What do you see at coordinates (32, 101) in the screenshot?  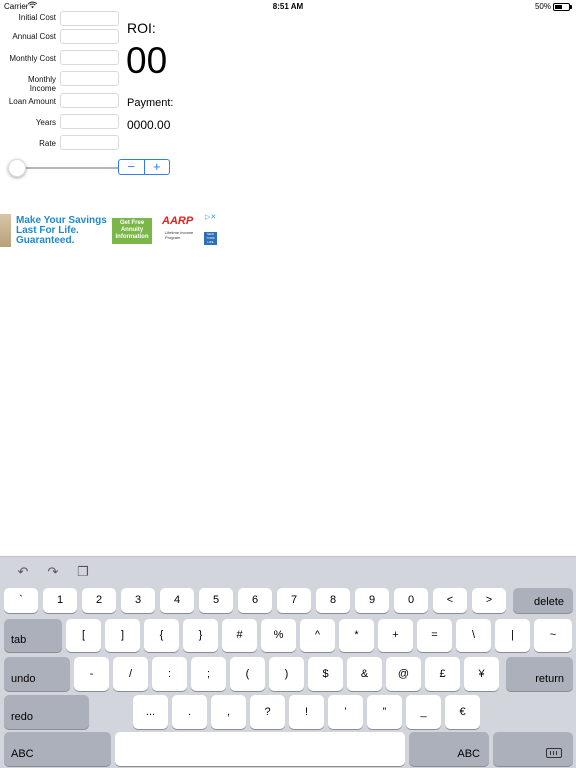 I see `loan-amount-label: Loan Amount` at bounding box center [32, 101].